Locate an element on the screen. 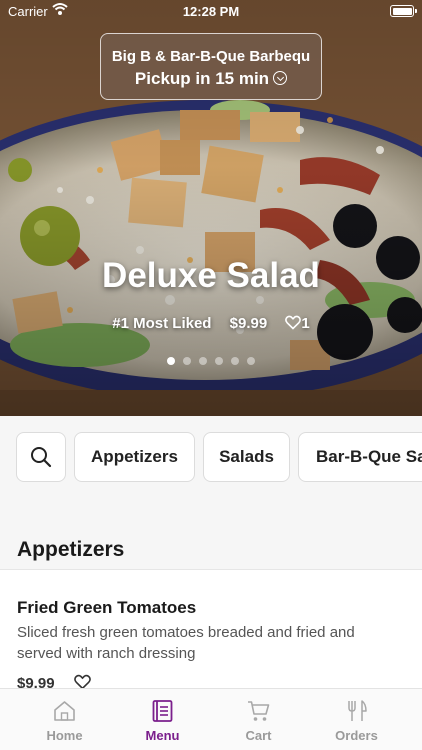 The image size is (422, 750). tab-label: Home is located at coordinates (64, 735).